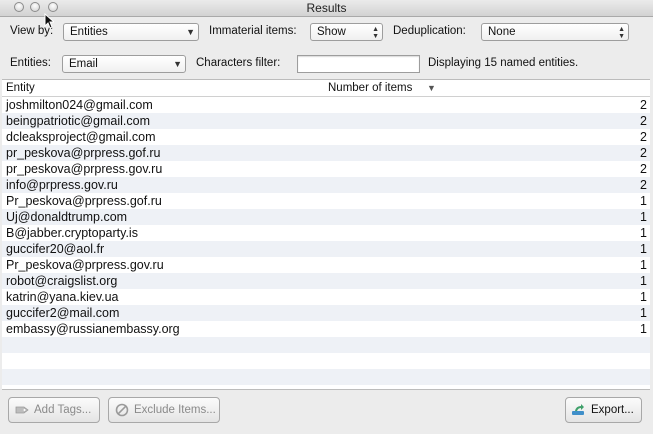 Image resolution: width=653 pixels, height=434 pixels. Describe the element at coordinates (122, 410) in the screenshot. I see `prohibit-icon` at that location.